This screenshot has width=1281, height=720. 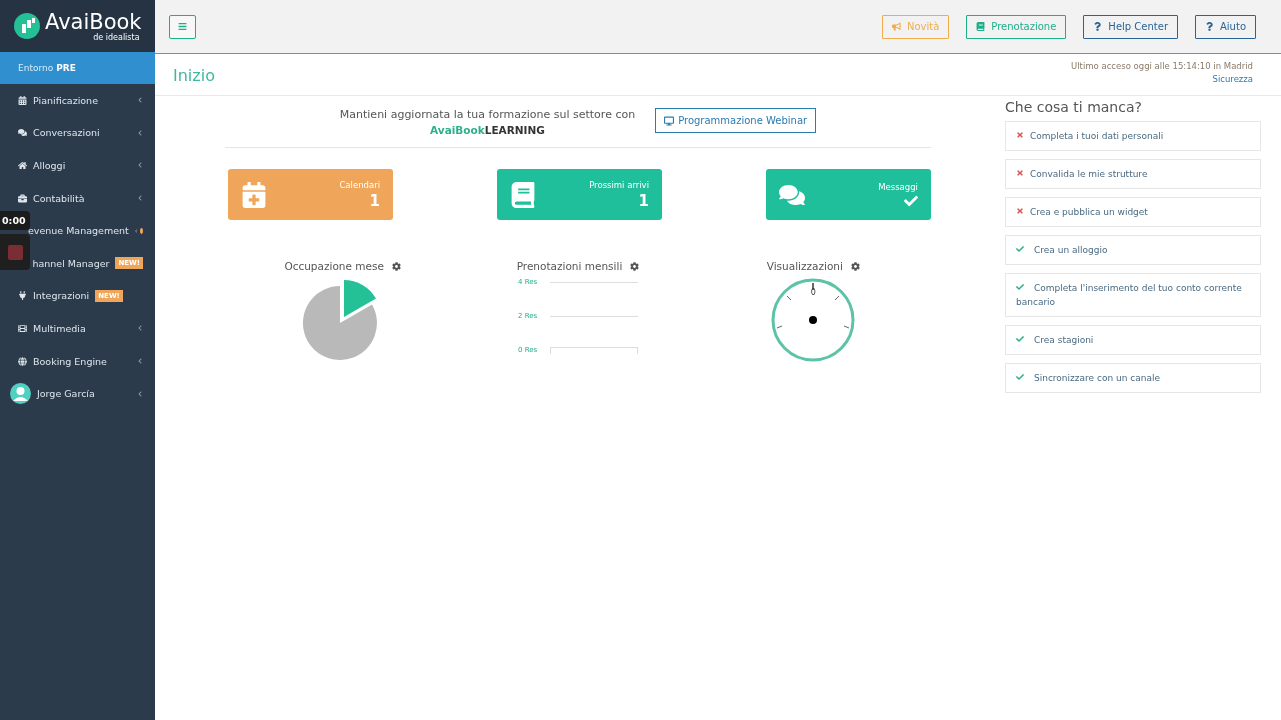 I want to click on checklist-item: Convalida le mie strutture, so click(x=1133, y=174).